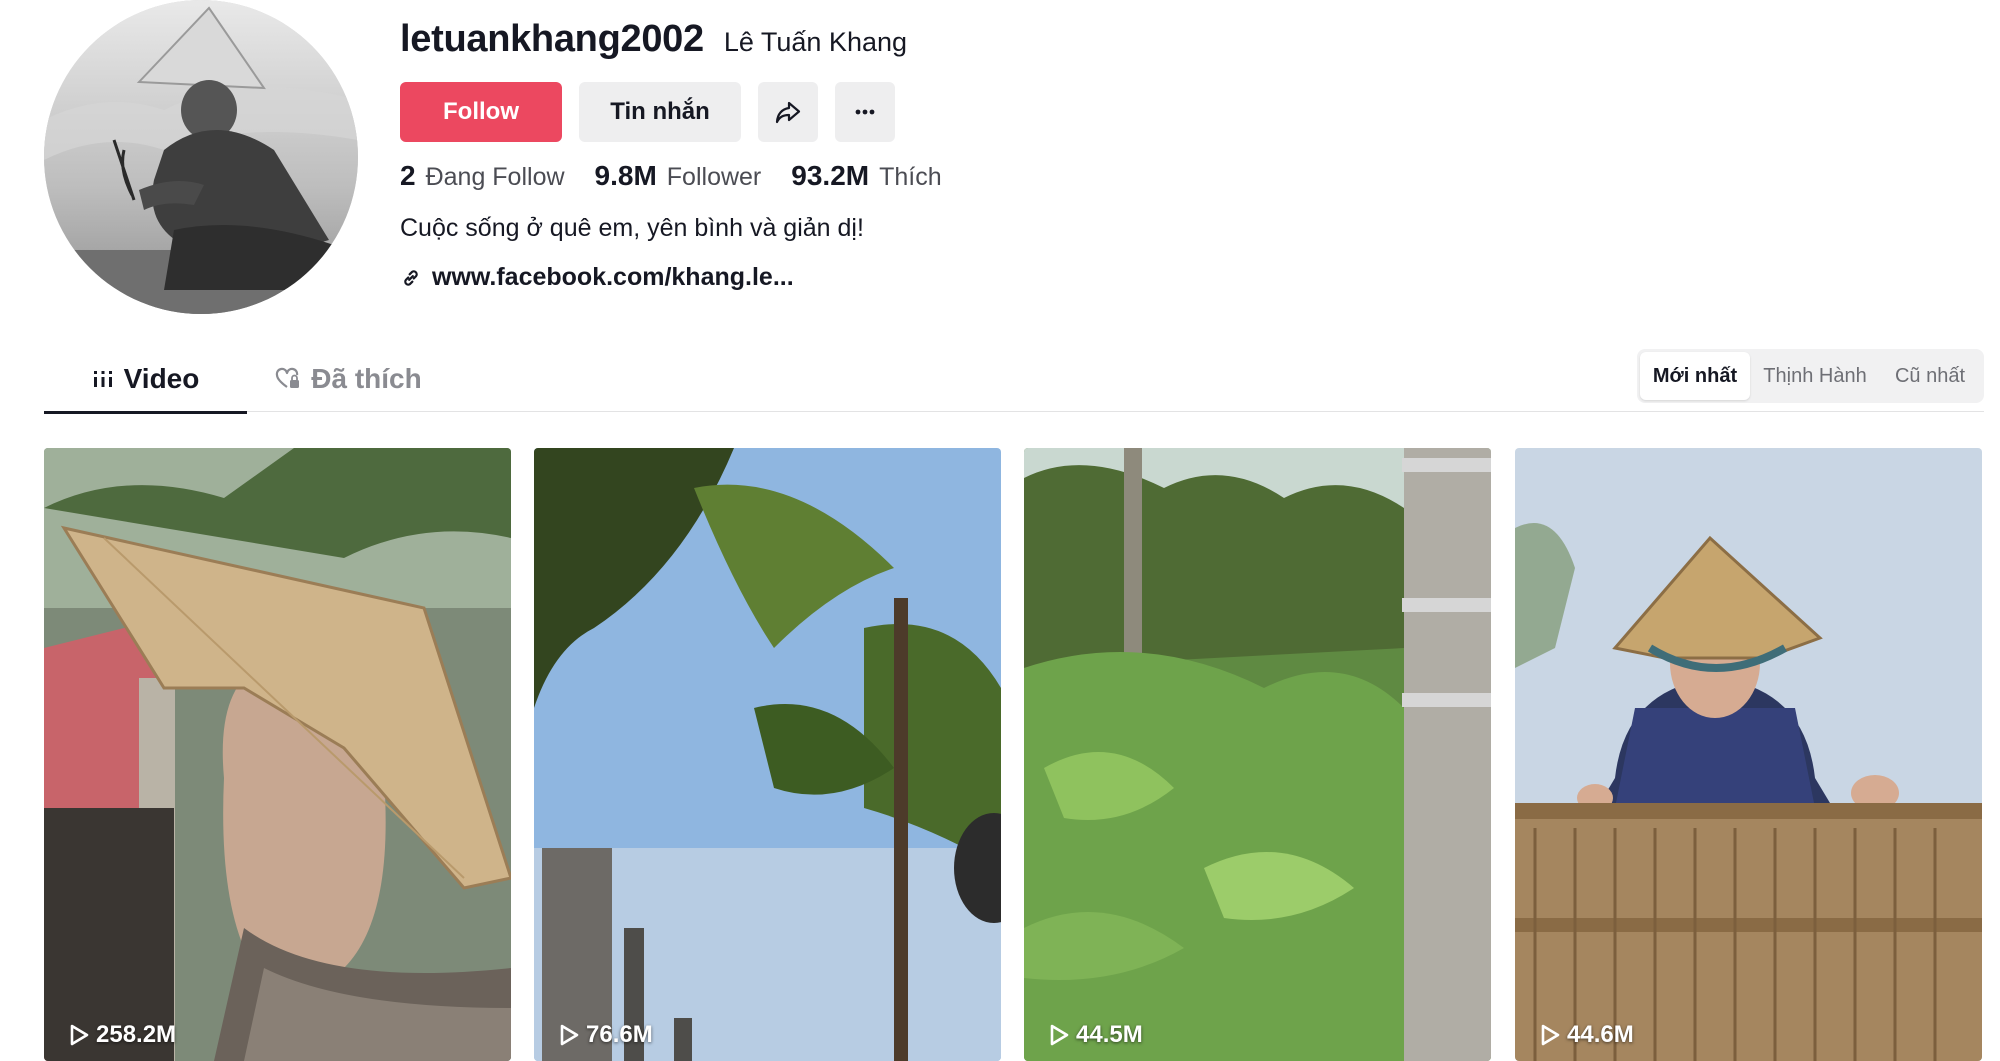 This screenshot has height=1061, width=2000. I want to click on sort-oldest: Cũ nhất, so click(1930, 376).